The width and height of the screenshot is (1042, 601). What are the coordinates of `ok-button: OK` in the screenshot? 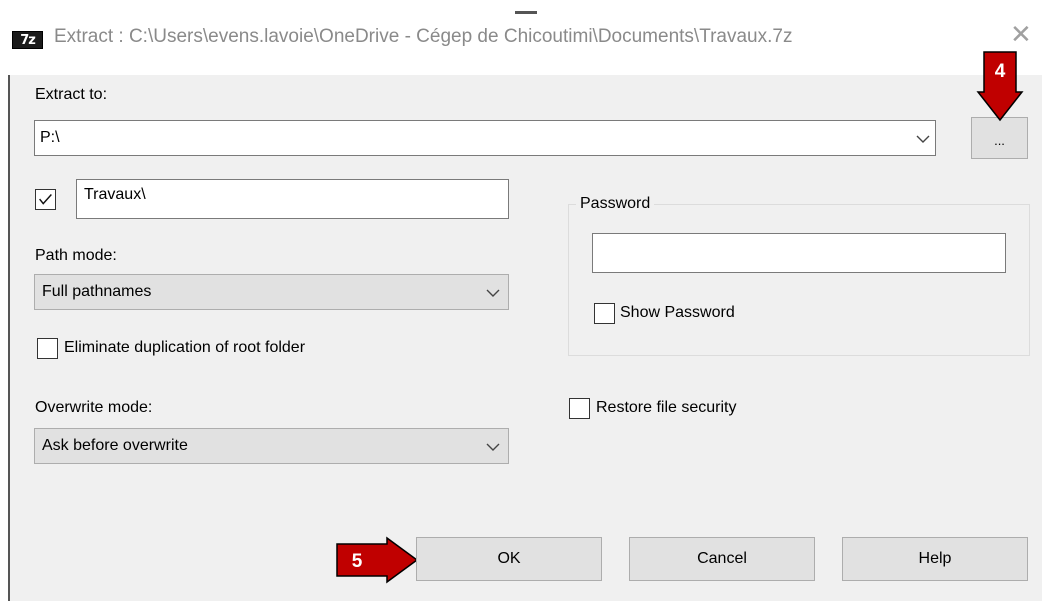 It's located at (509, 559).